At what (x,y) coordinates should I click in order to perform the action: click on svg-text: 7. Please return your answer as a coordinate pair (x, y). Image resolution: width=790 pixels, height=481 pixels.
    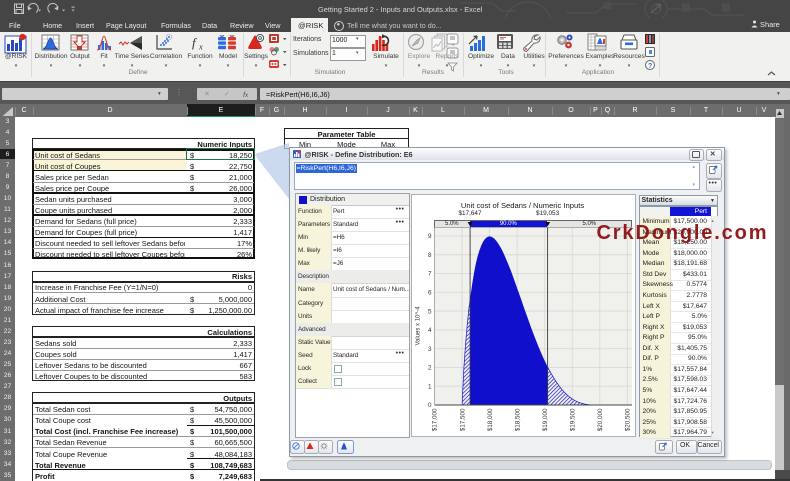
    Looking at the image, I should click on (429, 274).